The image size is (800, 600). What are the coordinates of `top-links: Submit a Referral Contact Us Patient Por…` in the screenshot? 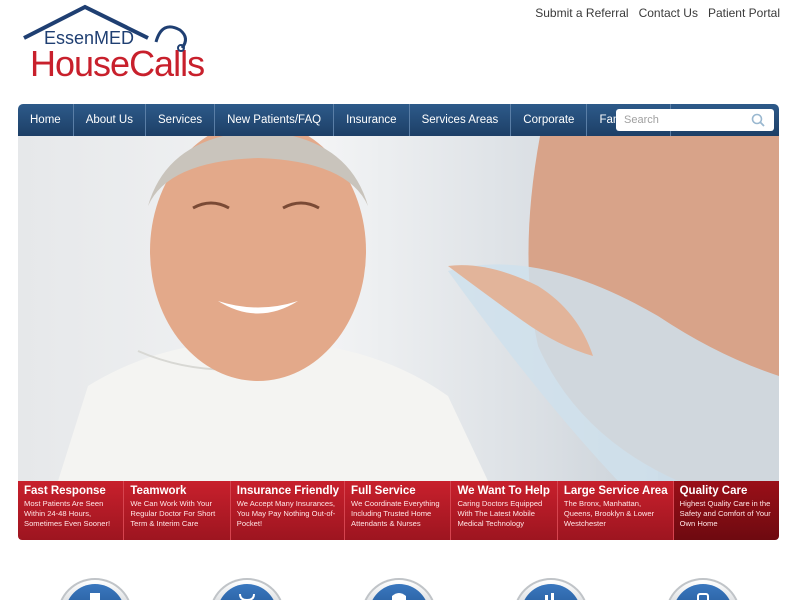 It's located at (657, 13).